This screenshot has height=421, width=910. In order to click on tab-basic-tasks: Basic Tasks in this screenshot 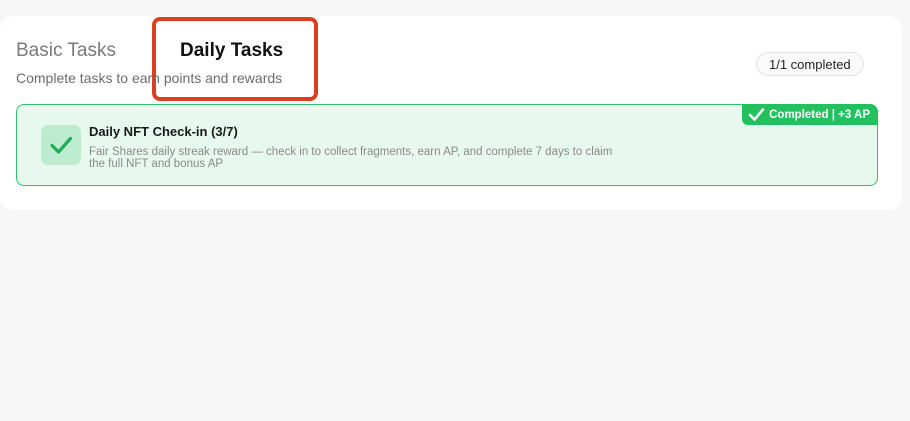, I will do `click(66, 51)`.